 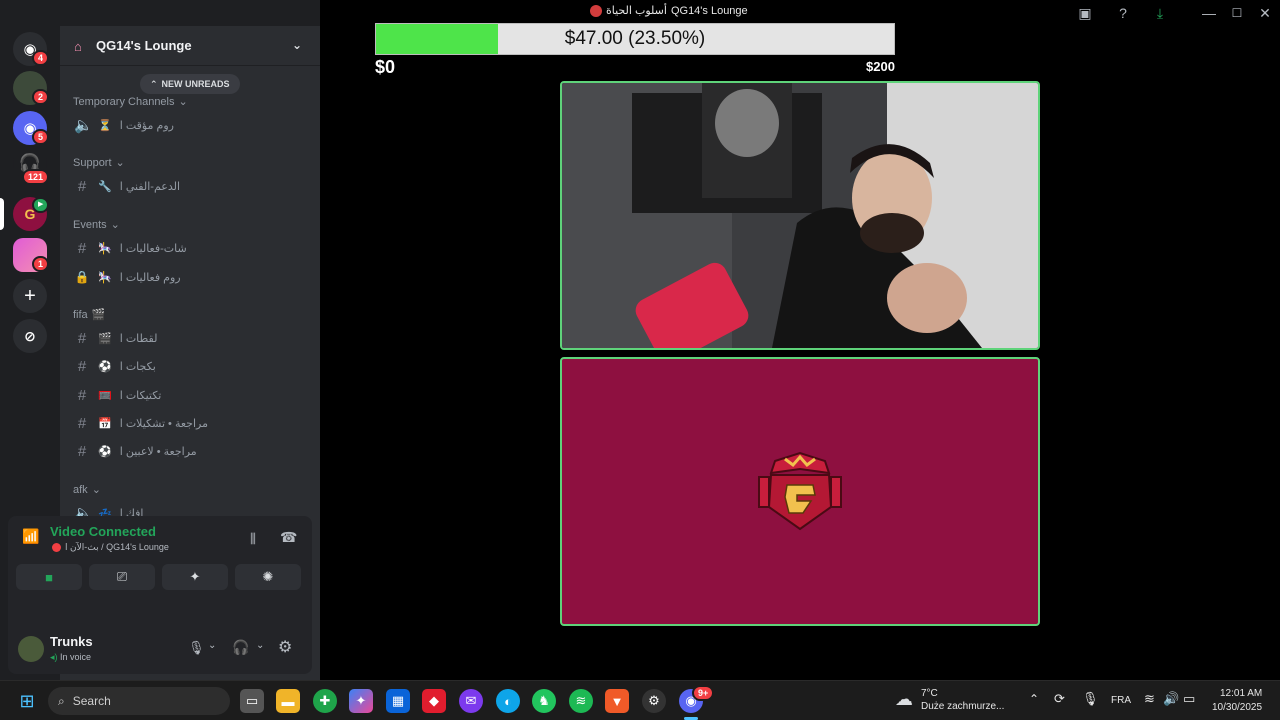 What do you see at coordinates (1241, 693) in the screenshot?
I see `clock-time: 12:01 AM` at bounding box center [1241, 693].